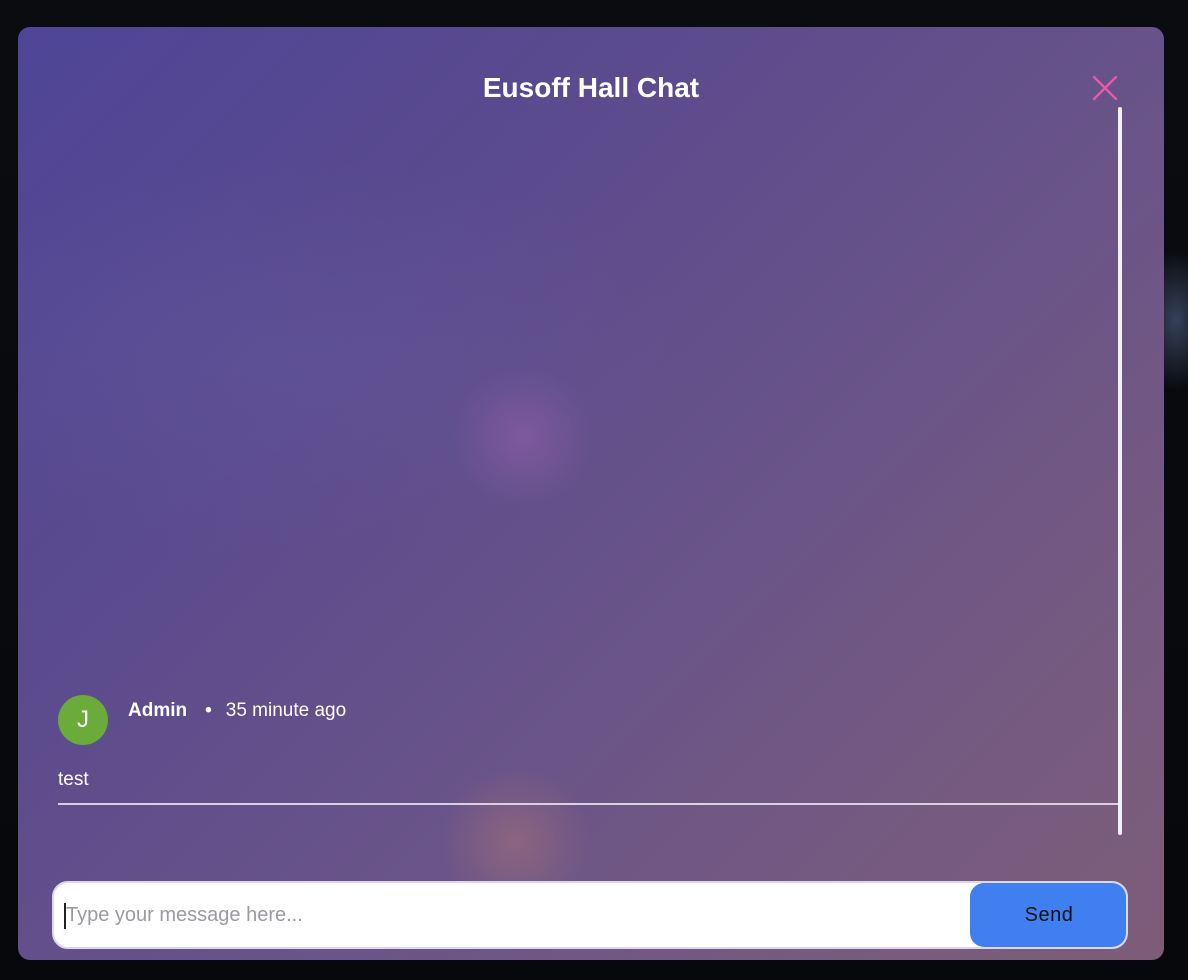 Image resolution: width=1188 pixels, height=980 pixels. I want to click on message-composer: Send, so click(590, 915).